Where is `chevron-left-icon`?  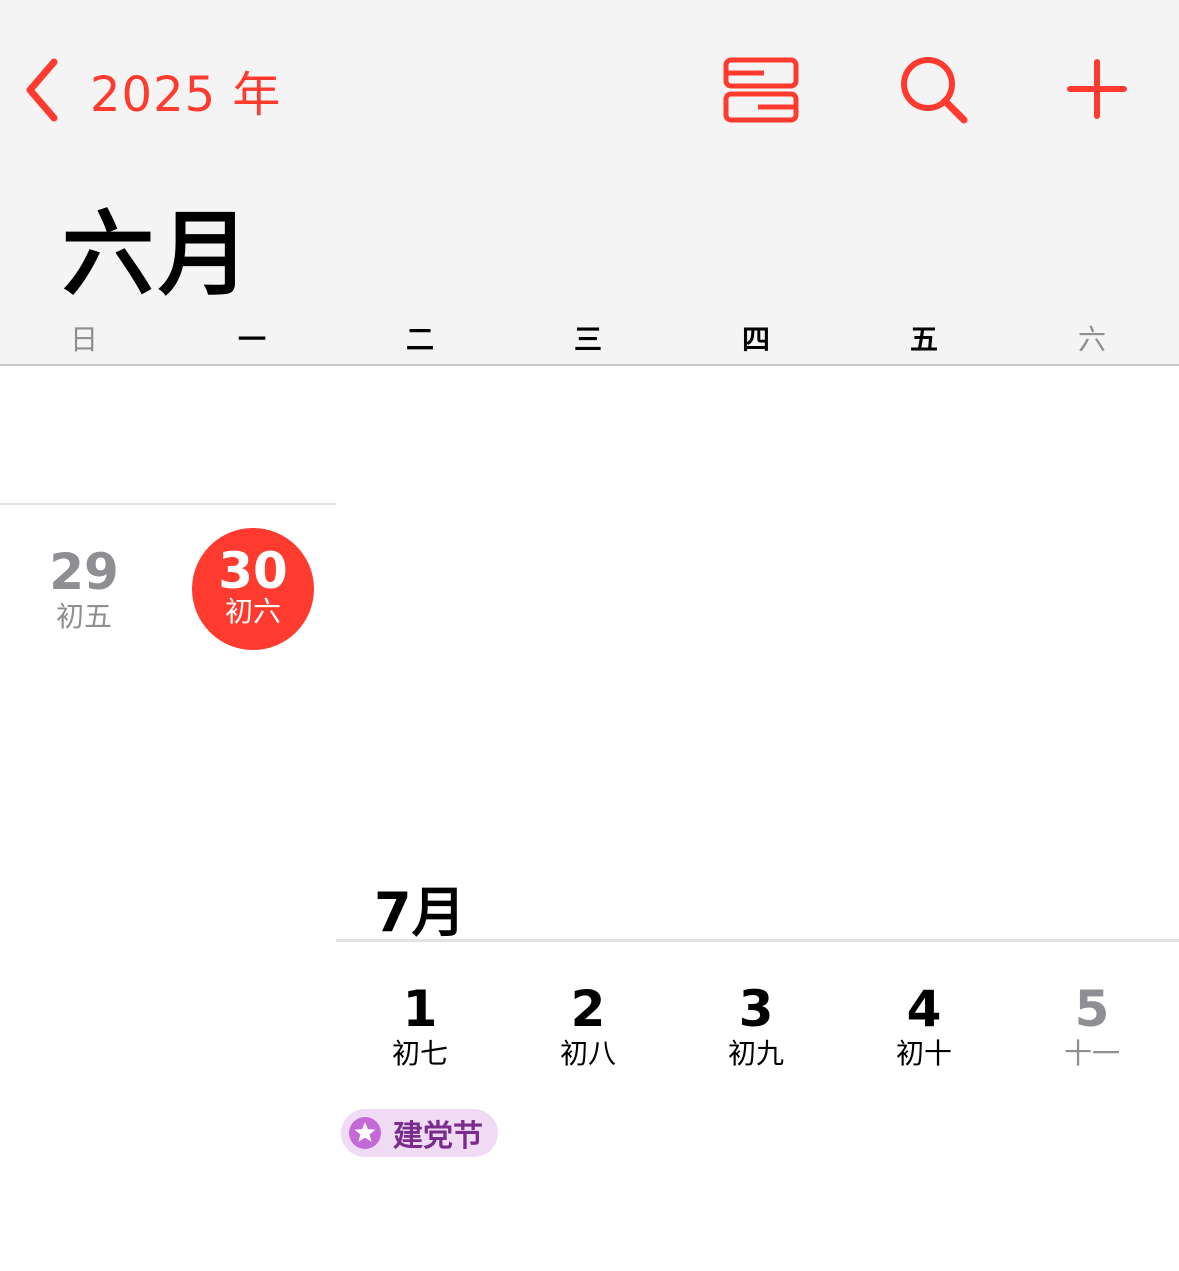
chevron-left-icon is located at coordinates (42, 90).